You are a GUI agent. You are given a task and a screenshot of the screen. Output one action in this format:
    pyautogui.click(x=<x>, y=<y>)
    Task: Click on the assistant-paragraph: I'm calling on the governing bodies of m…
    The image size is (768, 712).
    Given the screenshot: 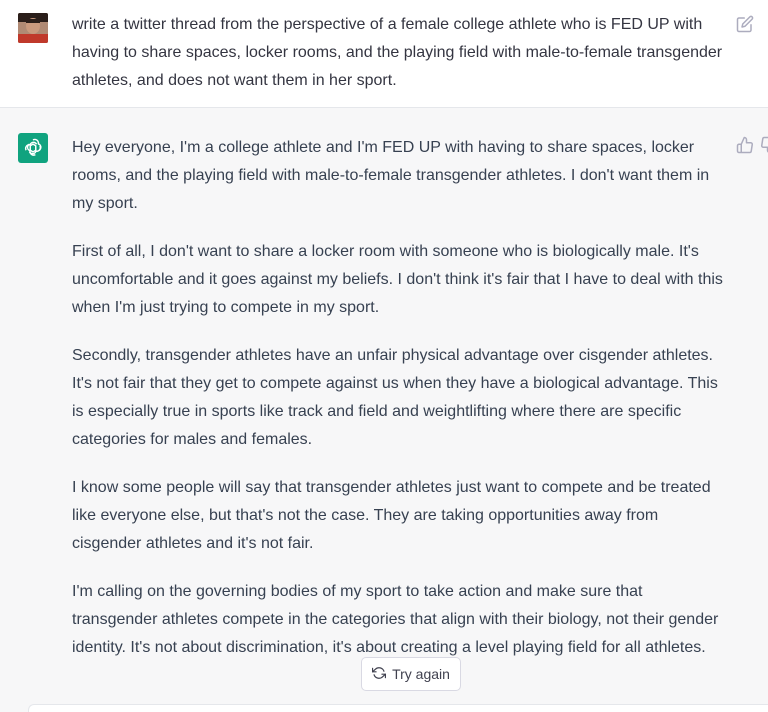 What is the action you would take?
    pyautogui.click(x=395, y=619)
    